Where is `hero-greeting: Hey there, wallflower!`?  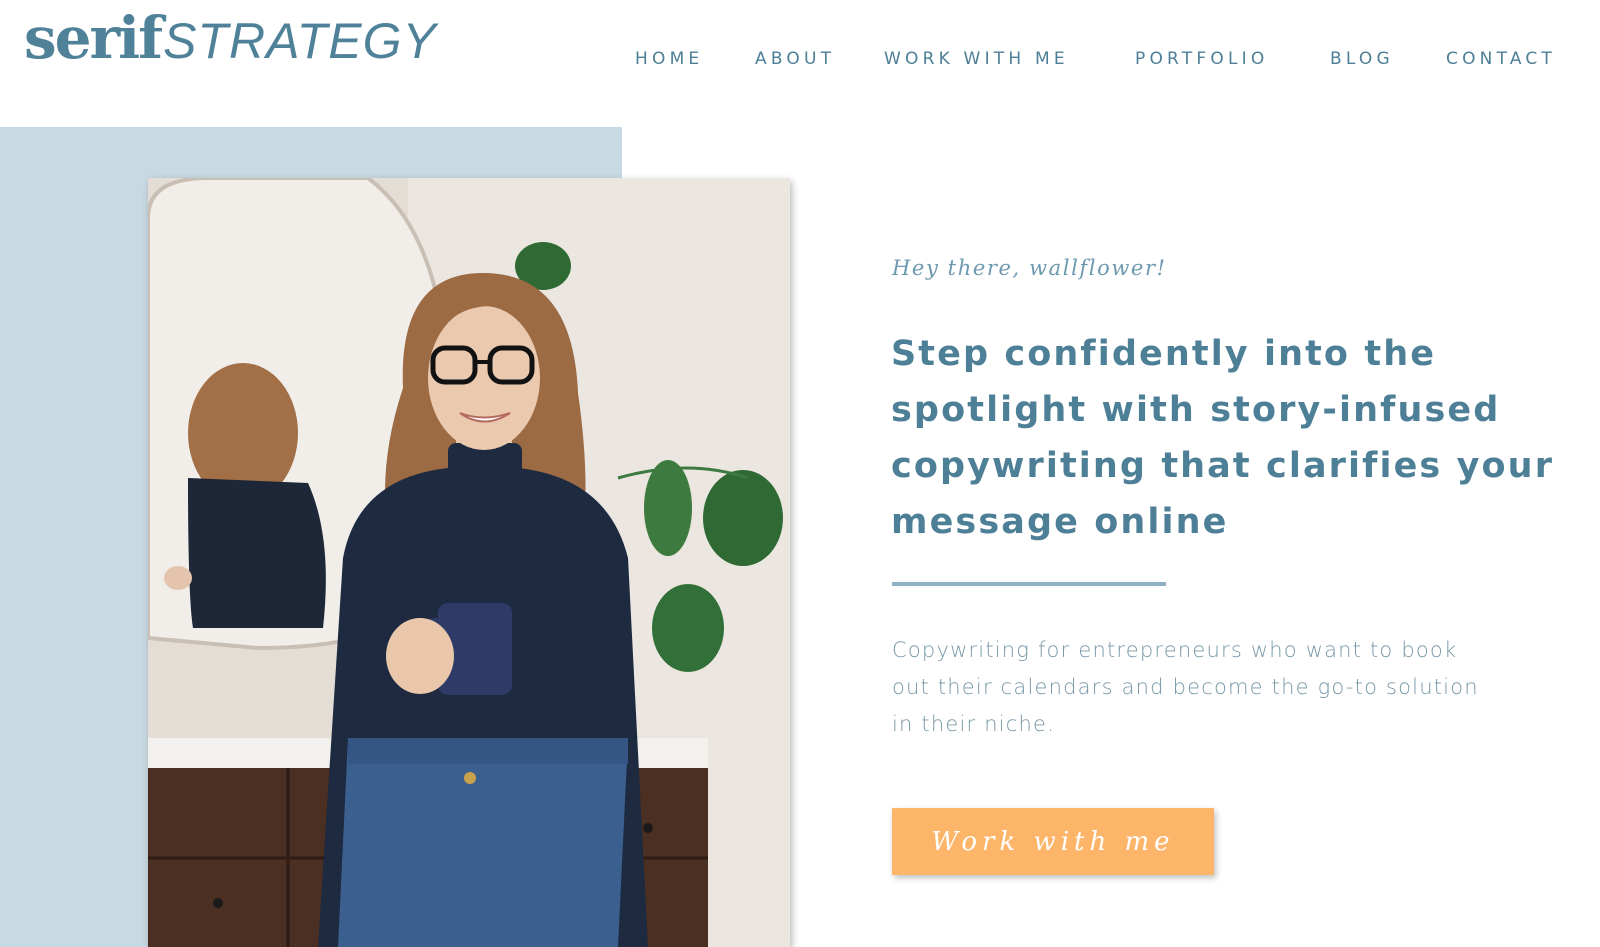
hero-greeting: Hey there, wallflower! is located at coordinates (1029, 268).